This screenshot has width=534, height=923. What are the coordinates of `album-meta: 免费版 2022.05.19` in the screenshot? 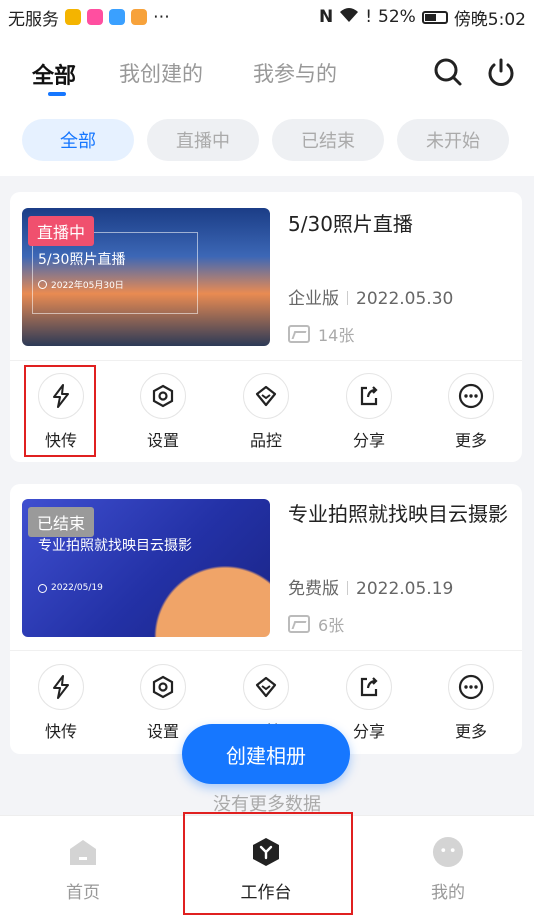 It's located at (370, 586).